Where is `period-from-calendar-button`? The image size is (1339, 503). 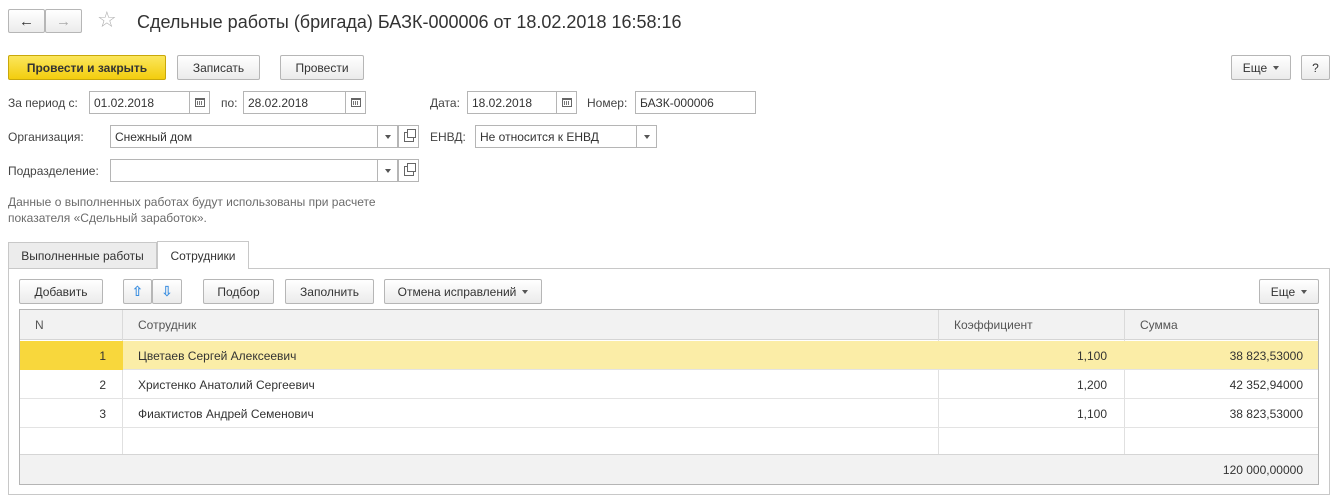 period-from-calendar-button is located at coordinates (199, 102).